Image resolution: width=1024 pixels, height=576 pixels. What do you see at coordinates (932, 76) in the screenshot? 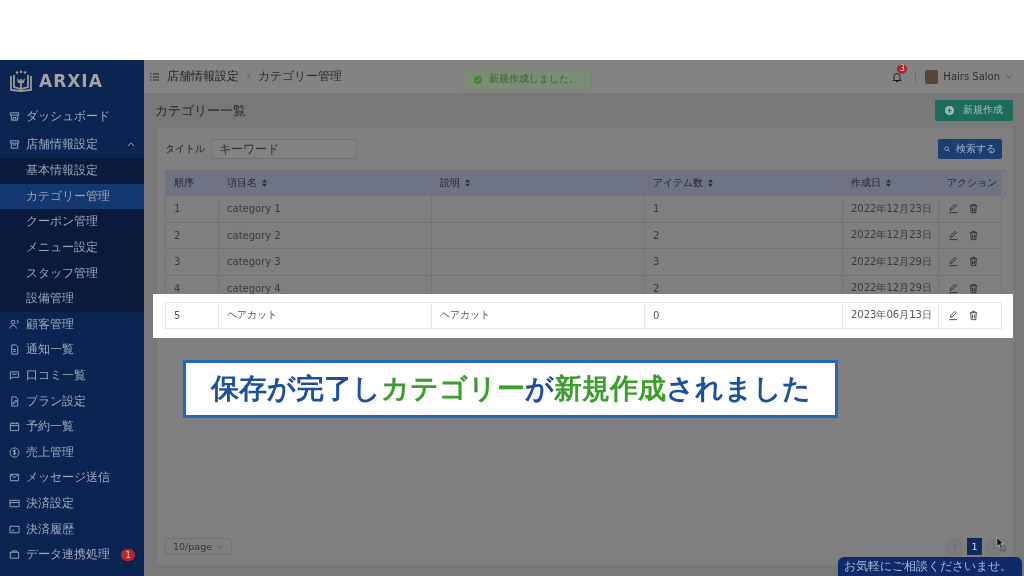
I see `avatar-photo` at bounding box center [932, 76].